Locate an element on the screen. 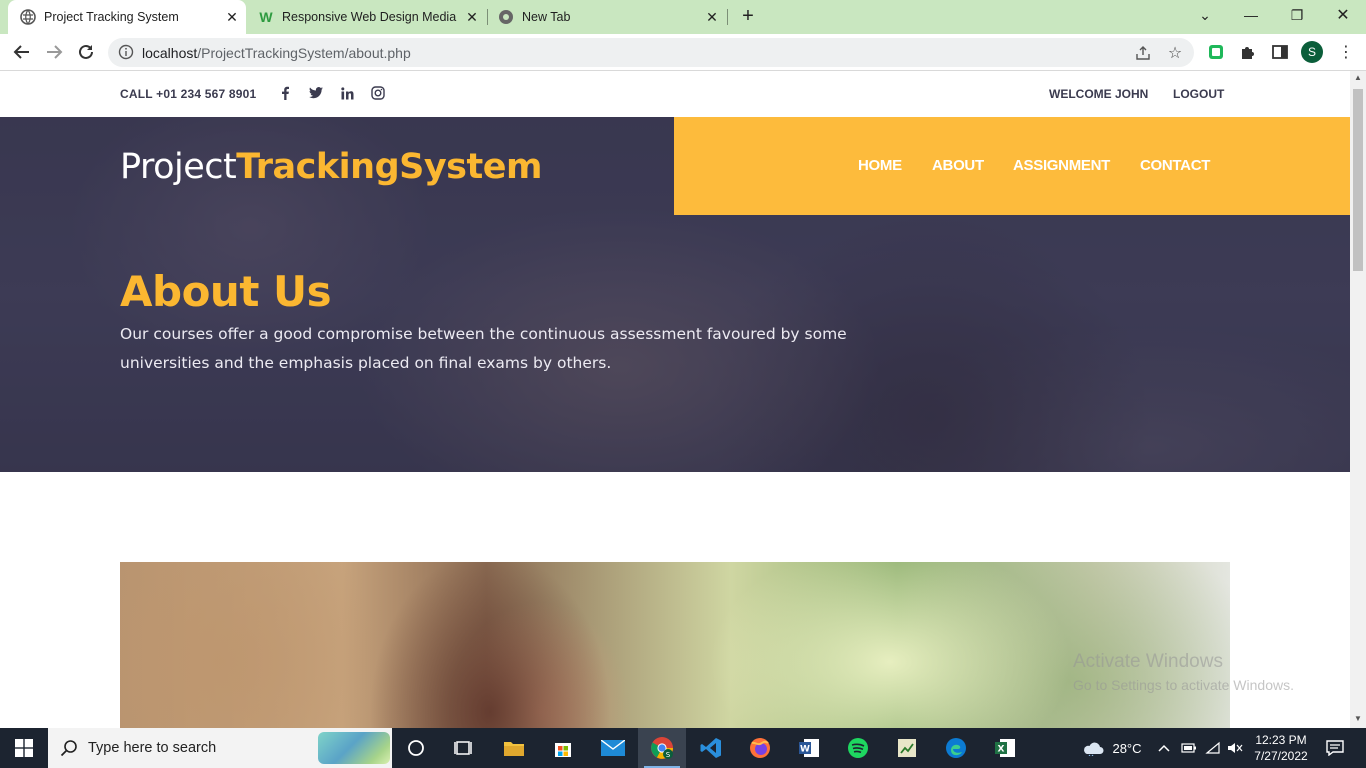 This screenshot has height=768, width=1366. search-placeholder: Type here to search is located at coordinates (152, 748).